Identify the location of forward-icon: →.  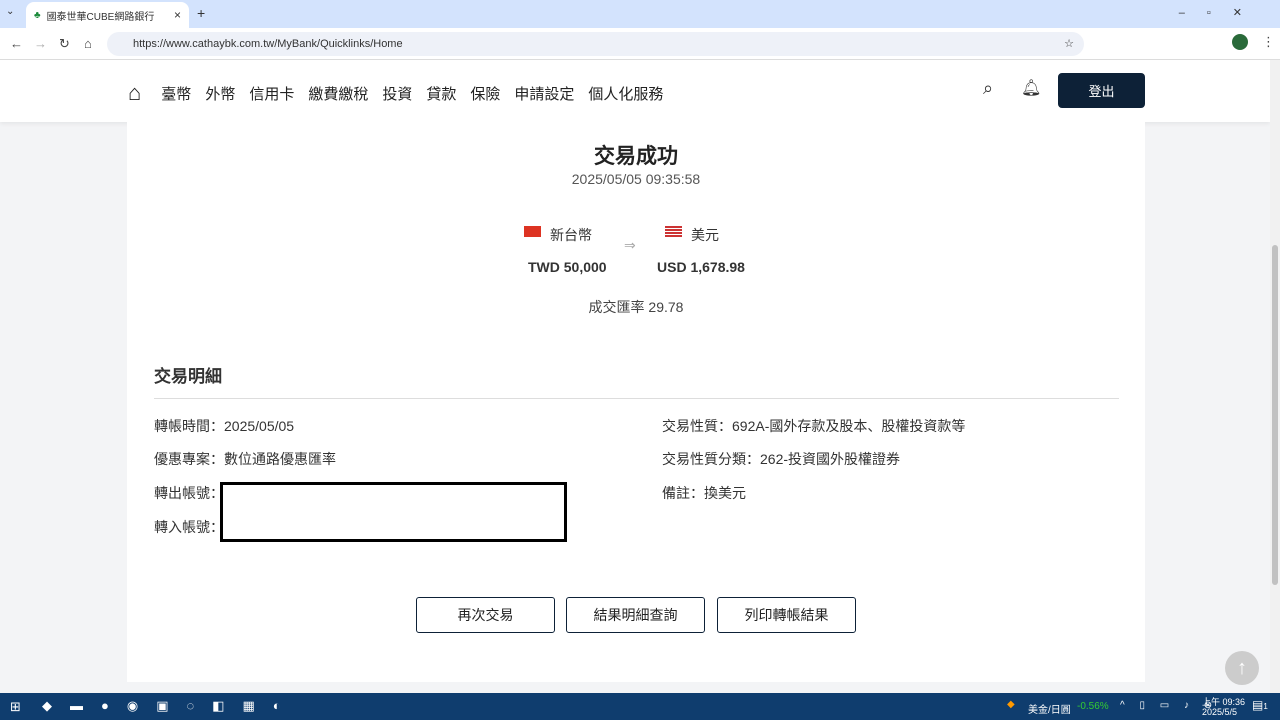
(40, 43).